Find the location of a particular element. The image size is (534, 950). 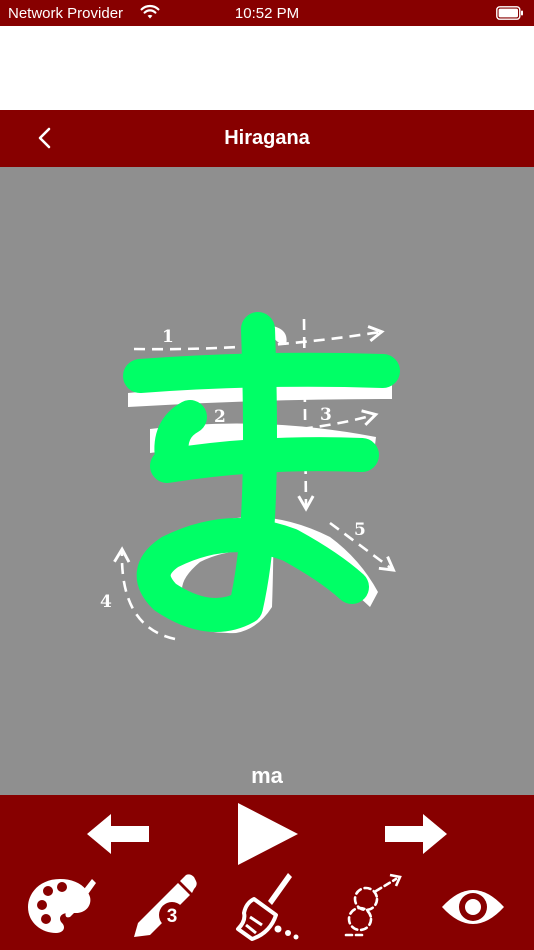

stroke-number: 4 is located at coordinates (106, 602).